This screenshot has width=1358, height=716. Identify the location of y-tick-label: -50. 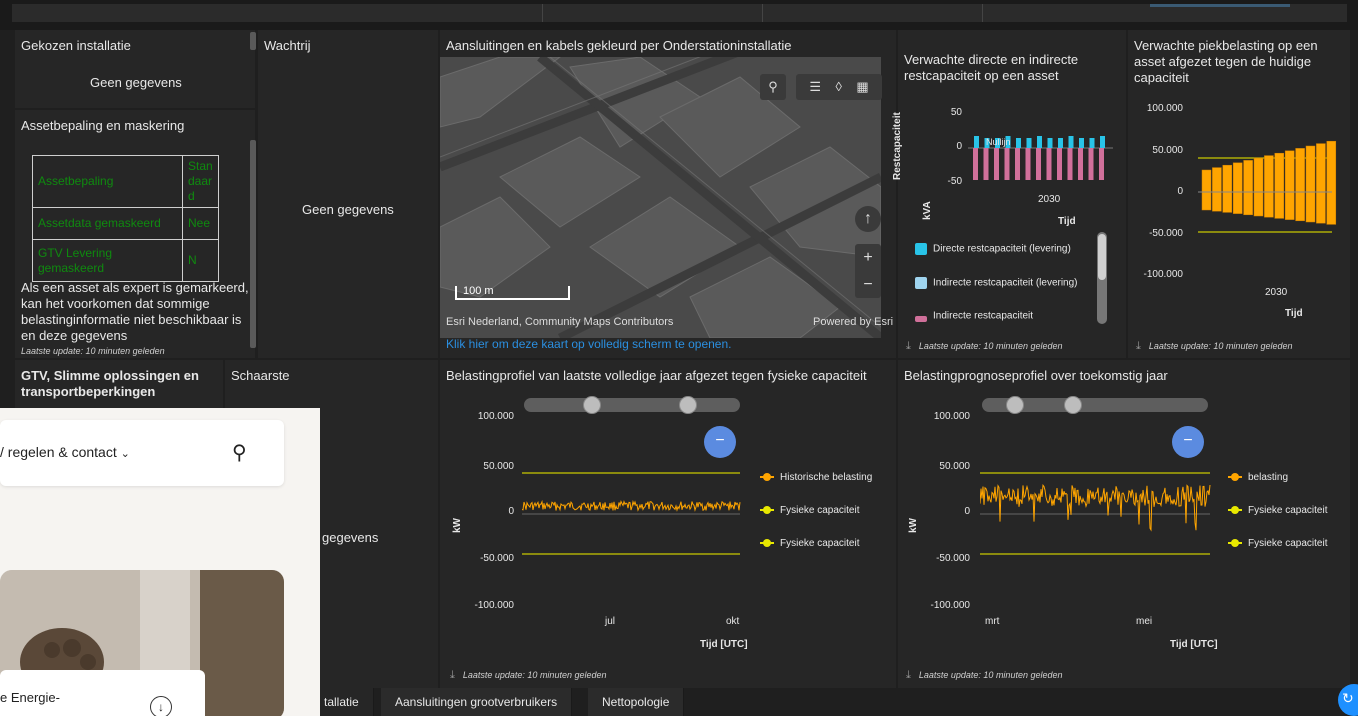
(954, 181).